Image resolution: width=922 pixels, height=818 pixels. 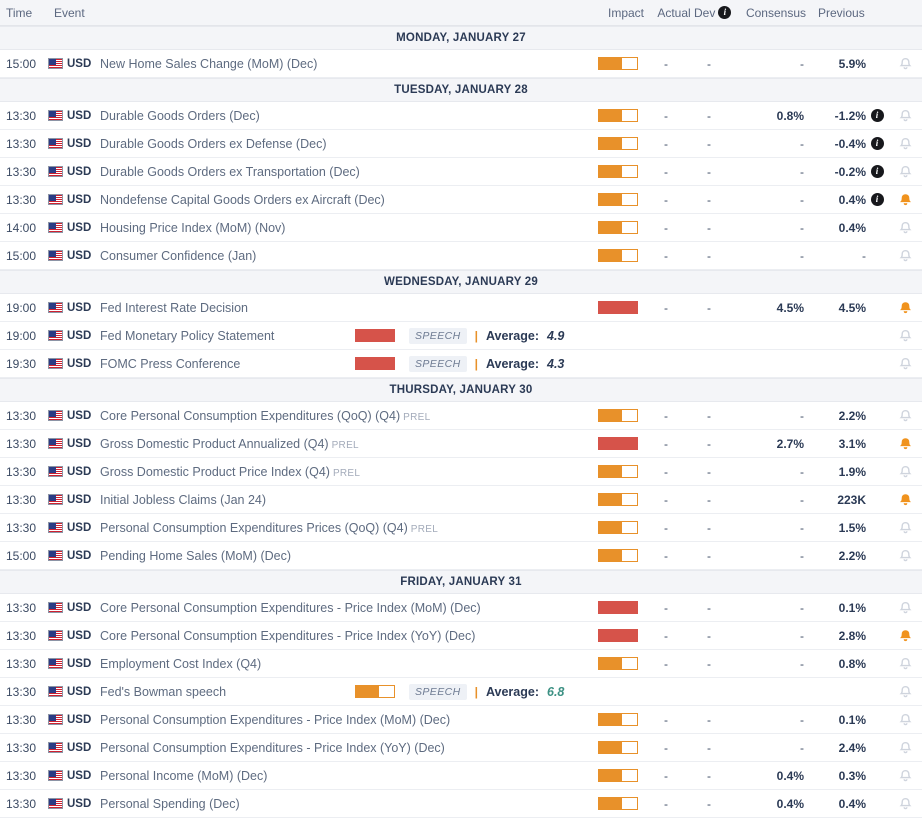 I want to click on column-header-event: Event, so click(x=323, y=13).